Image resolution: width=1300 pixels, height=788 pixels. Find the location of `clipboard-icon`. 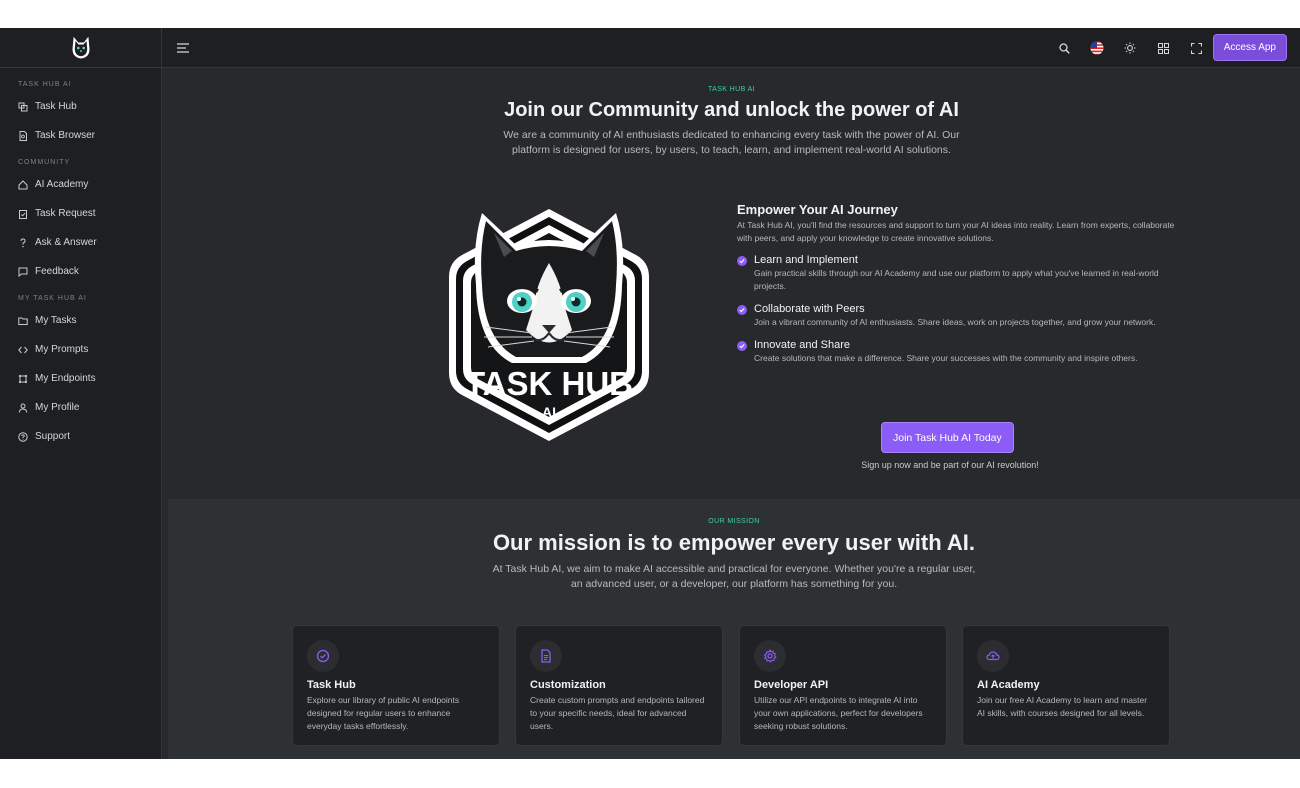

clipboard-icon is located at coordinates (23, 214).